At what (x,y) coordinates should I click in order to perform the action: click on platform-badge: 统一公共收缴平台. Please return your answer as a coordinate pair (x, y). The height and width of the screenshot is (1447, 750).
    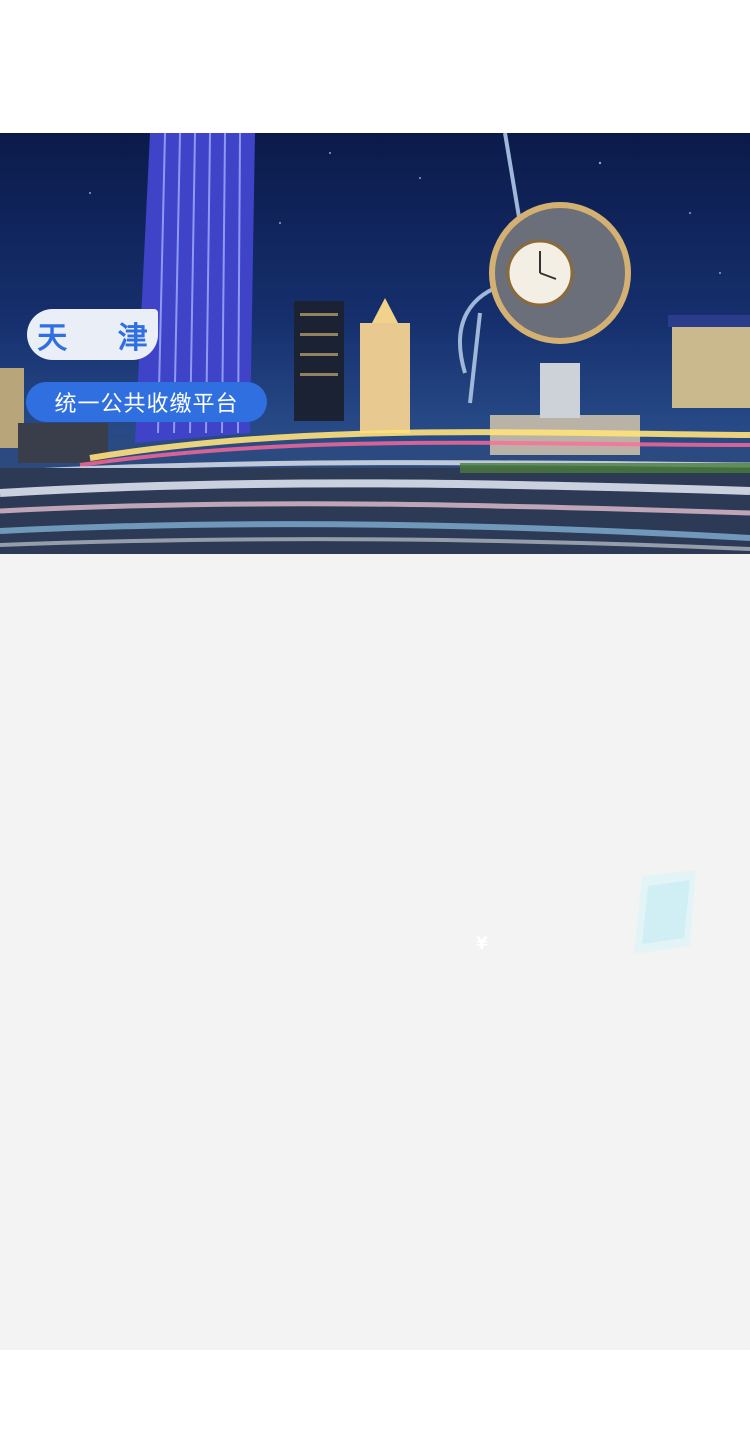
    Looking at the image, I should click on (146, 402).